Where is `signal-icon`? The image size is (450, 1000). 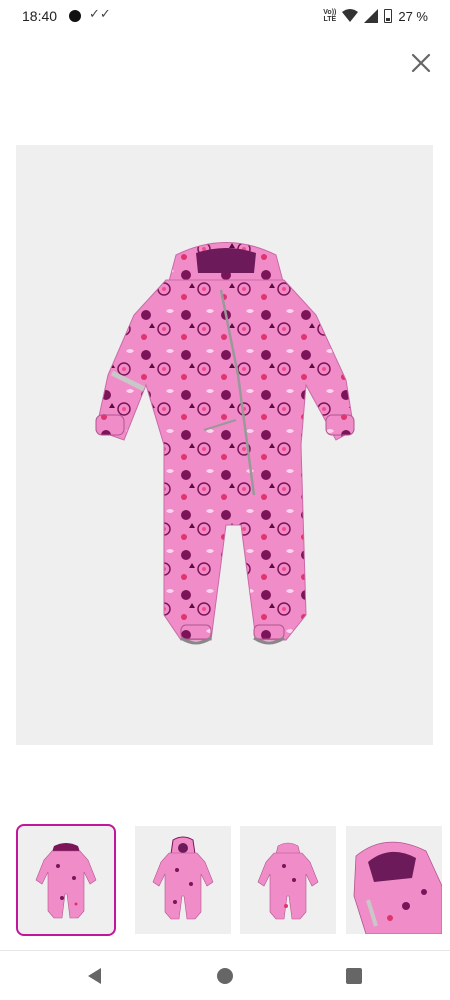
signal-icon is located at coordinates (371, 16).